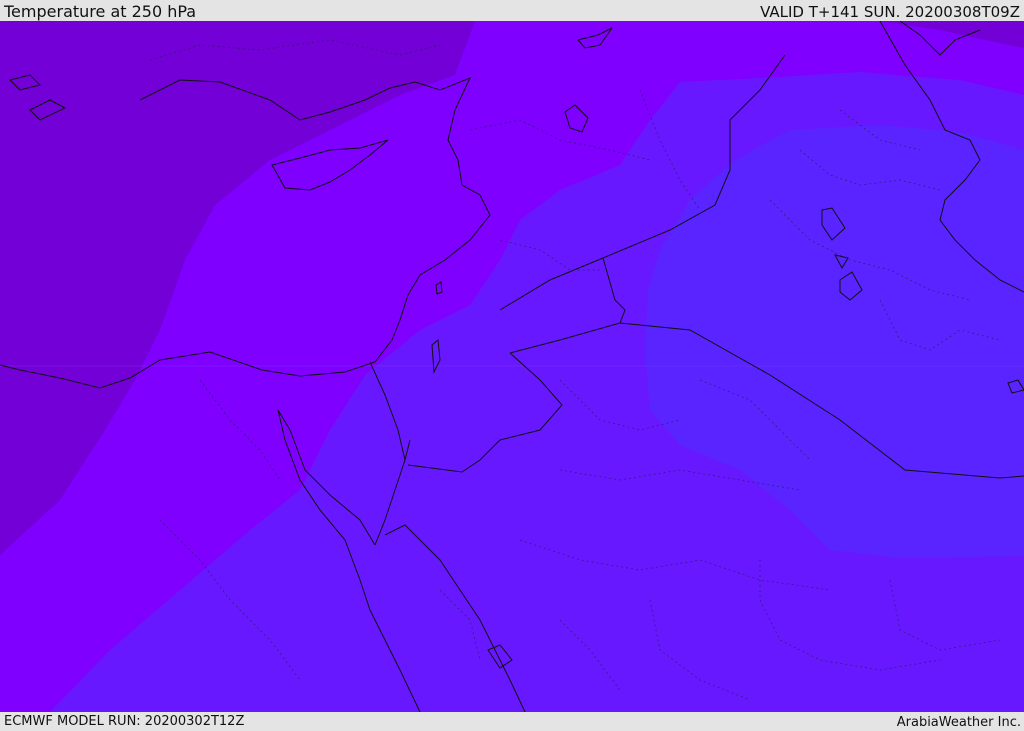 This screenshot has width=1024, height=731. What do you see at coordinates (958, 722) in the screenshot?
I see `credit-label: ArabiaWeather Inc.` at bounding box center [958, 722].